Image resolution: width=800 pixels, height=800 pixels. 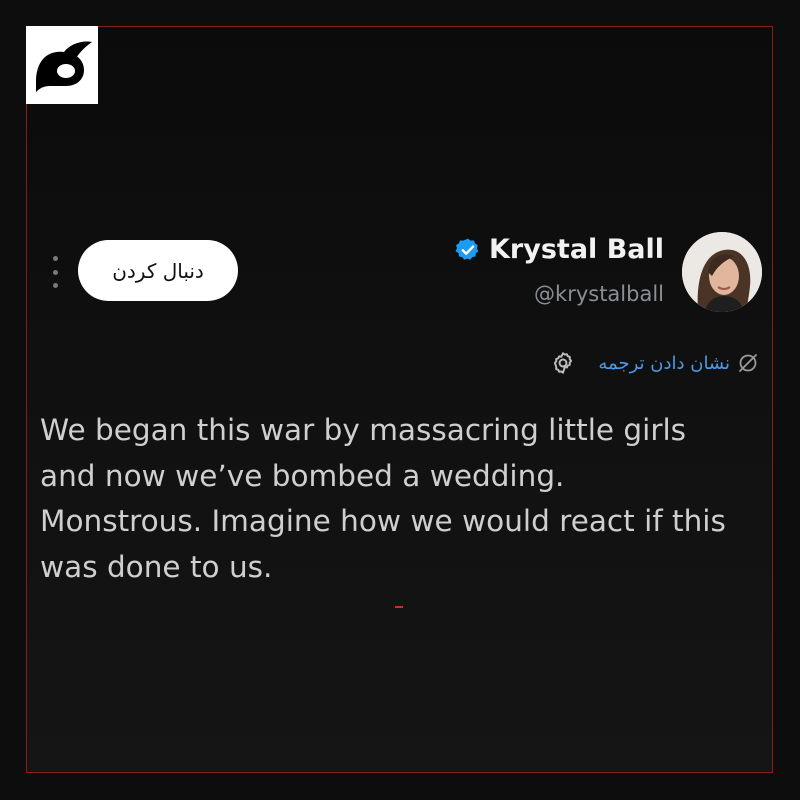 What do you see at coordinates (748, 363) in the screenshot?
I see `translate-icon` at bounding box center [748, 363].